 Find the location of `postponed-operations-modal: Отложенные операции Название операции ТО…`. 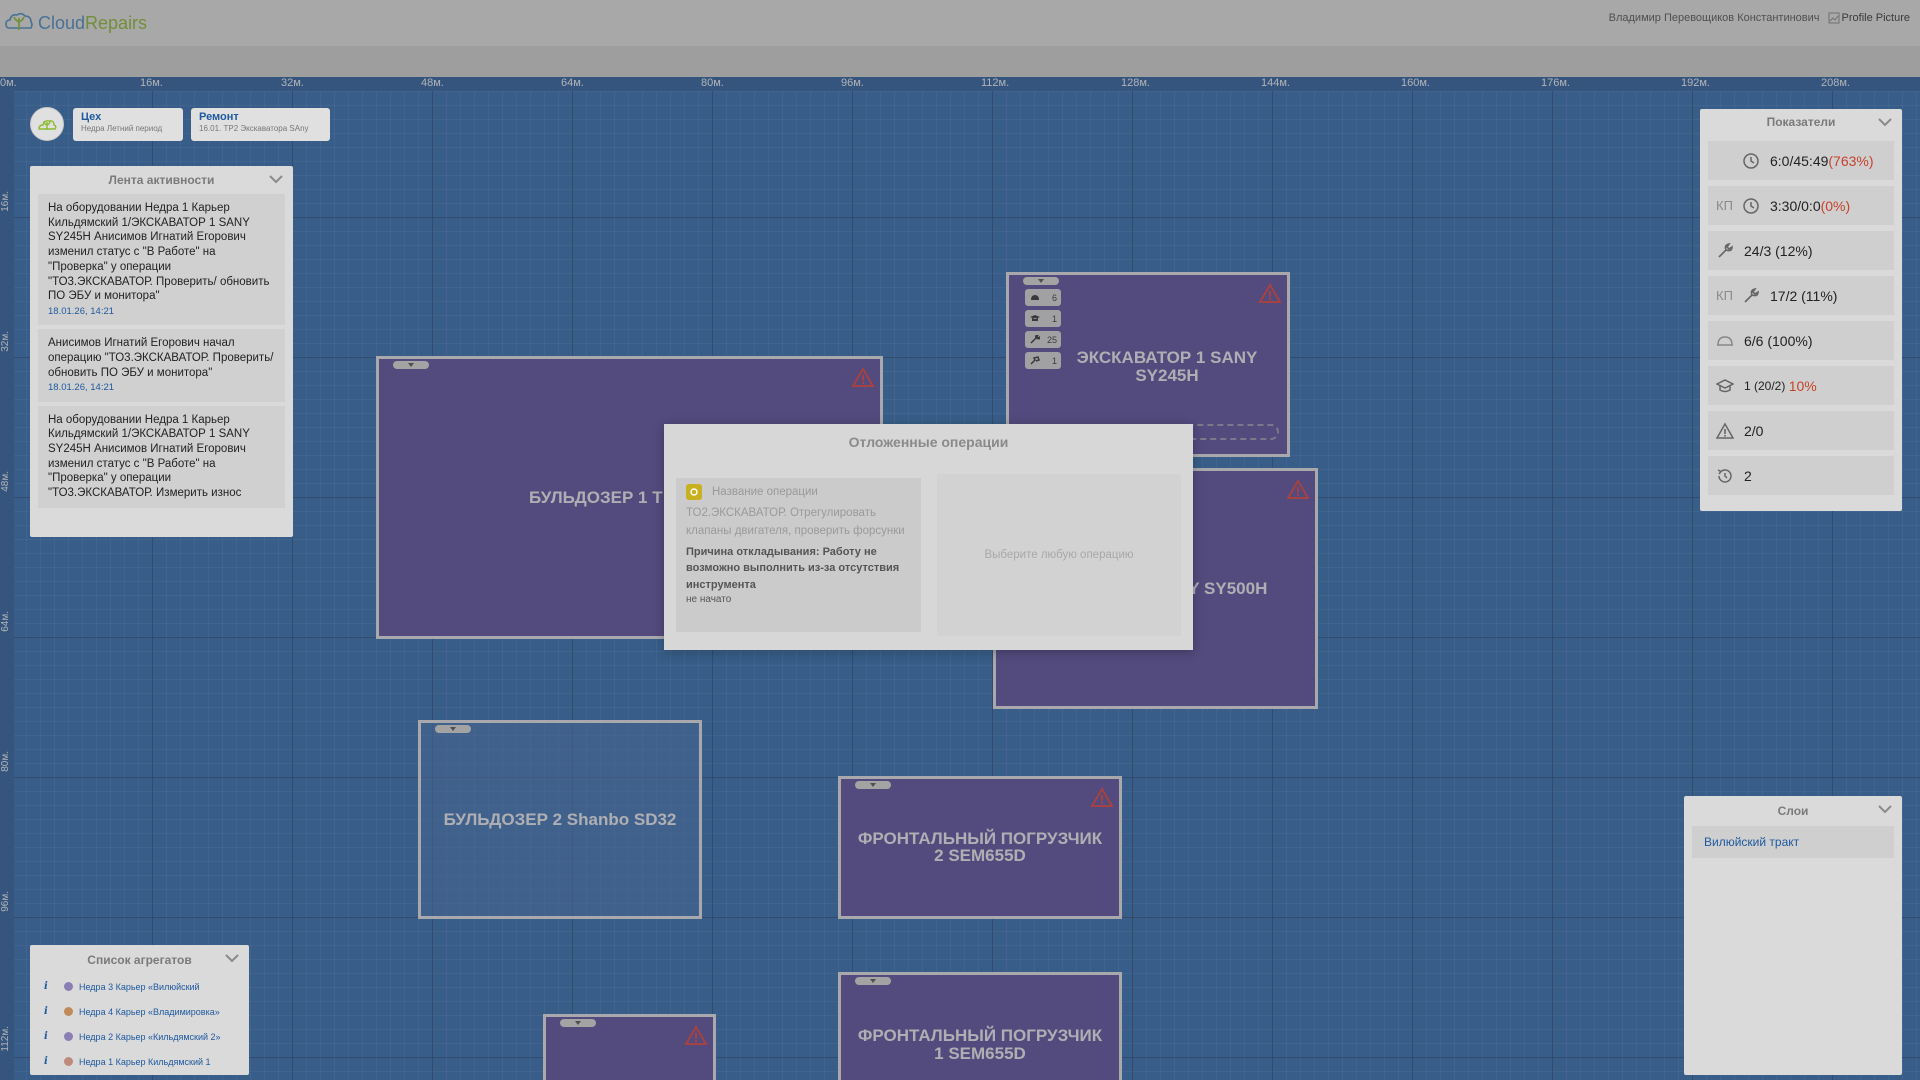

postponed-operations-modal: Отложенные операции Название операции ТО… is located at coordinates (928, 537).